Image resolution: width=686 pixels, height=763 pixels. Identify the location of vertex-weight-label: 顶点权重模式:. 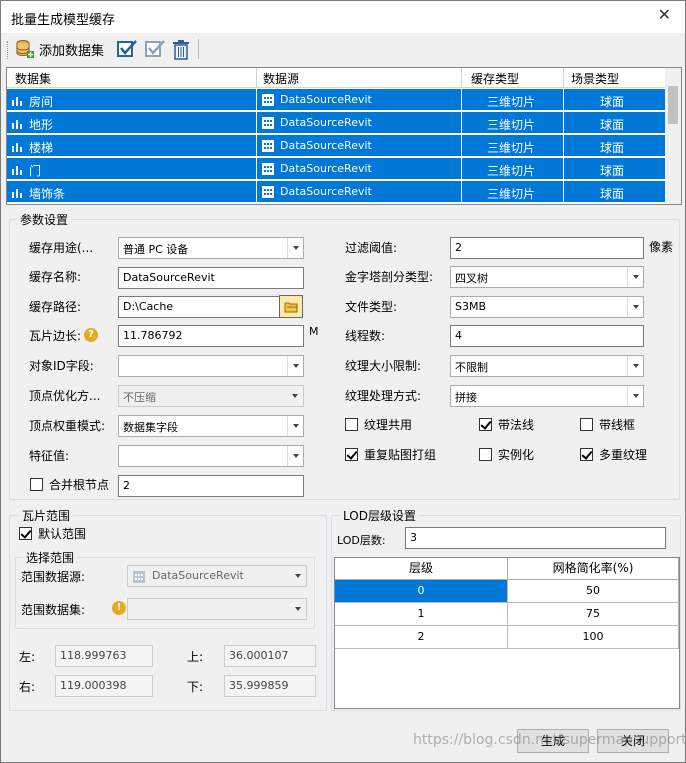
(67, 426).